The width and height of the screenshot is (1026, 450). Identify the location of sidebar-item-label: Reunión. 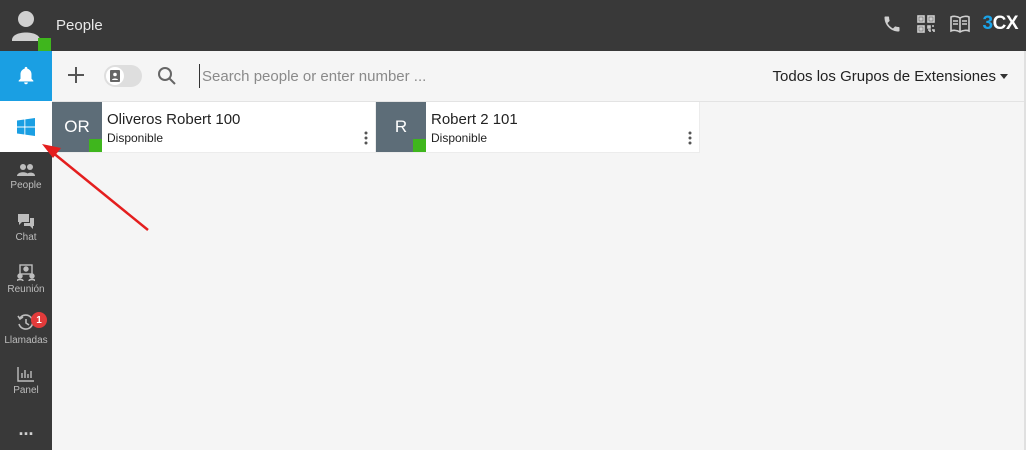
(26, 289).